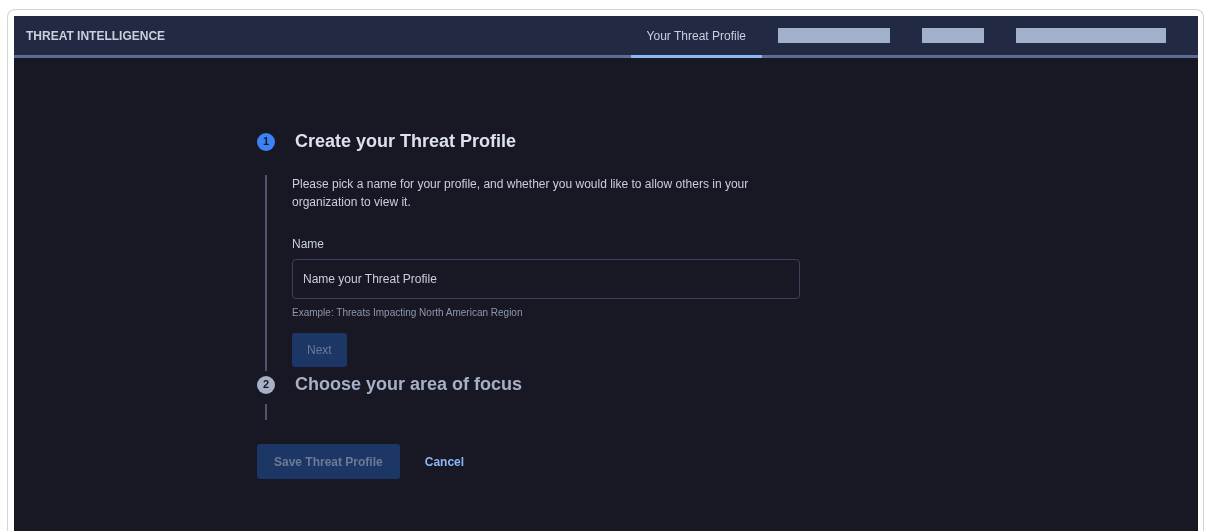 This screenshot has height=531, width=1208. Describe the element at coordinates (444, 461) in the screenshot. I see `cancel-link: Cancel` at that location.